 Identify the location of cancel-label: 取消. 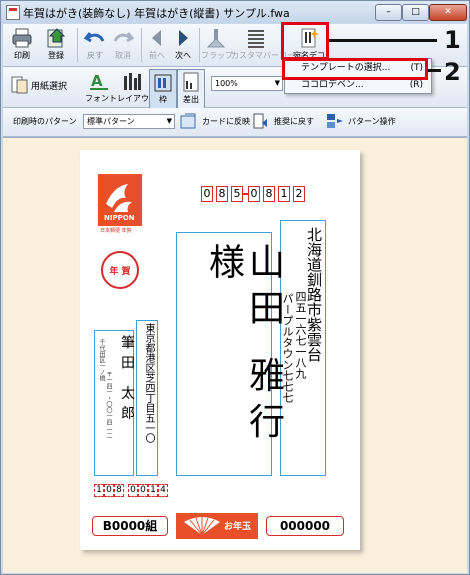
(123, 55).